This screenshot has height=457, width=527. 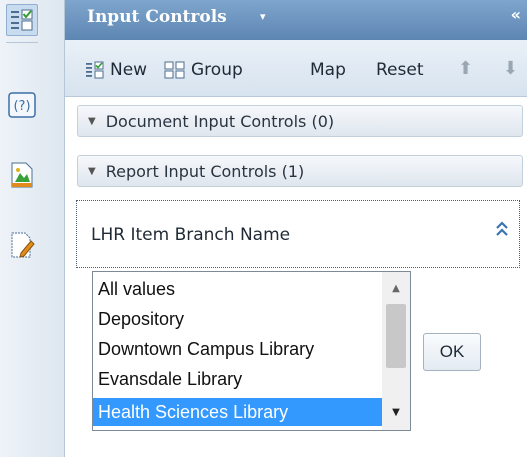 I want to click on up-arrow-icon: ⬆, so click(x=465, y=68).